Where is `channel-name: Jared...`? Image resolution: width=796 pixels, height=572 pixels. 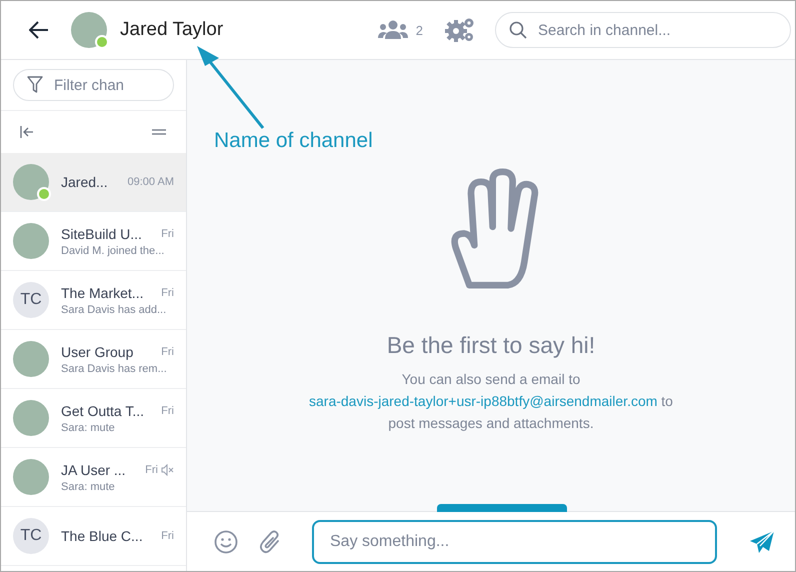
channel-name: Jared... is located at coordinates (85, 182).